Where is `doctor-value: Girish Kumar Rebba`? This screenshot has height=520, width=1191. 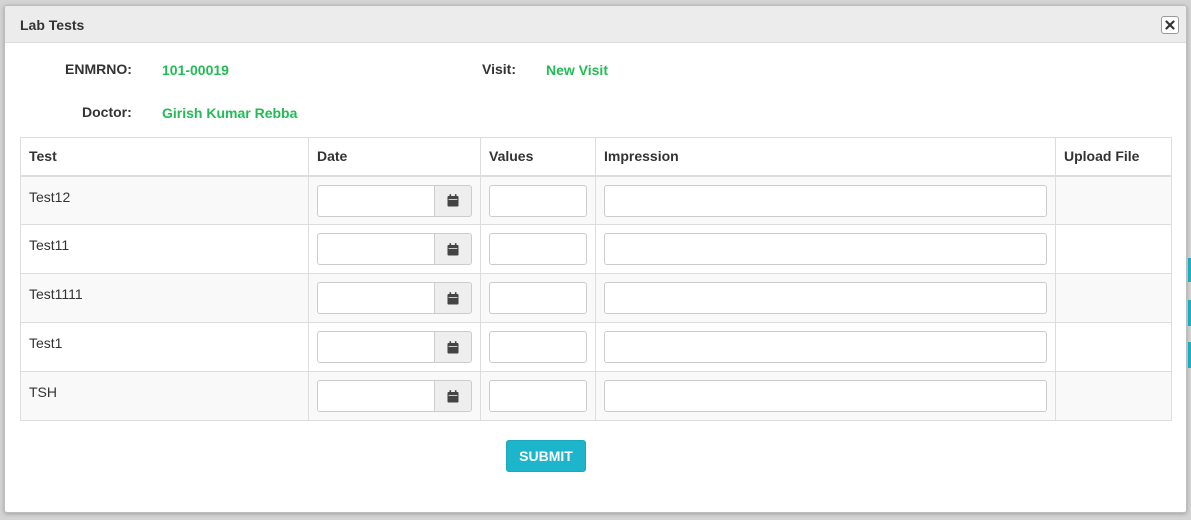 doctor-value: Girish Kumar Rebba is located at coordinates (230, 113).